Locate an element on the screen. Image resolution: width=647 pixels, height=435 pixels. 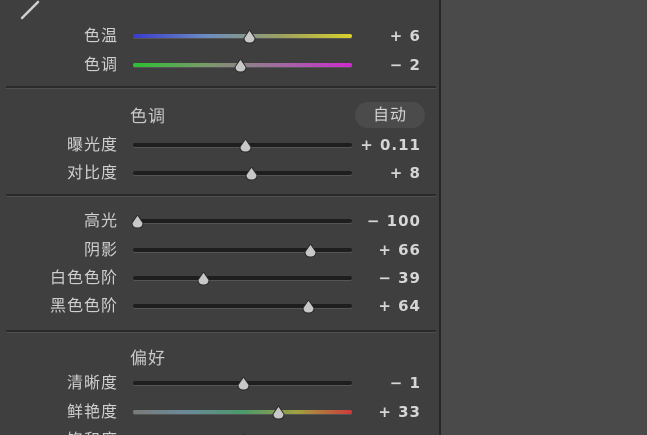
slider-value: + 33 is located at coordinates (399, 412).